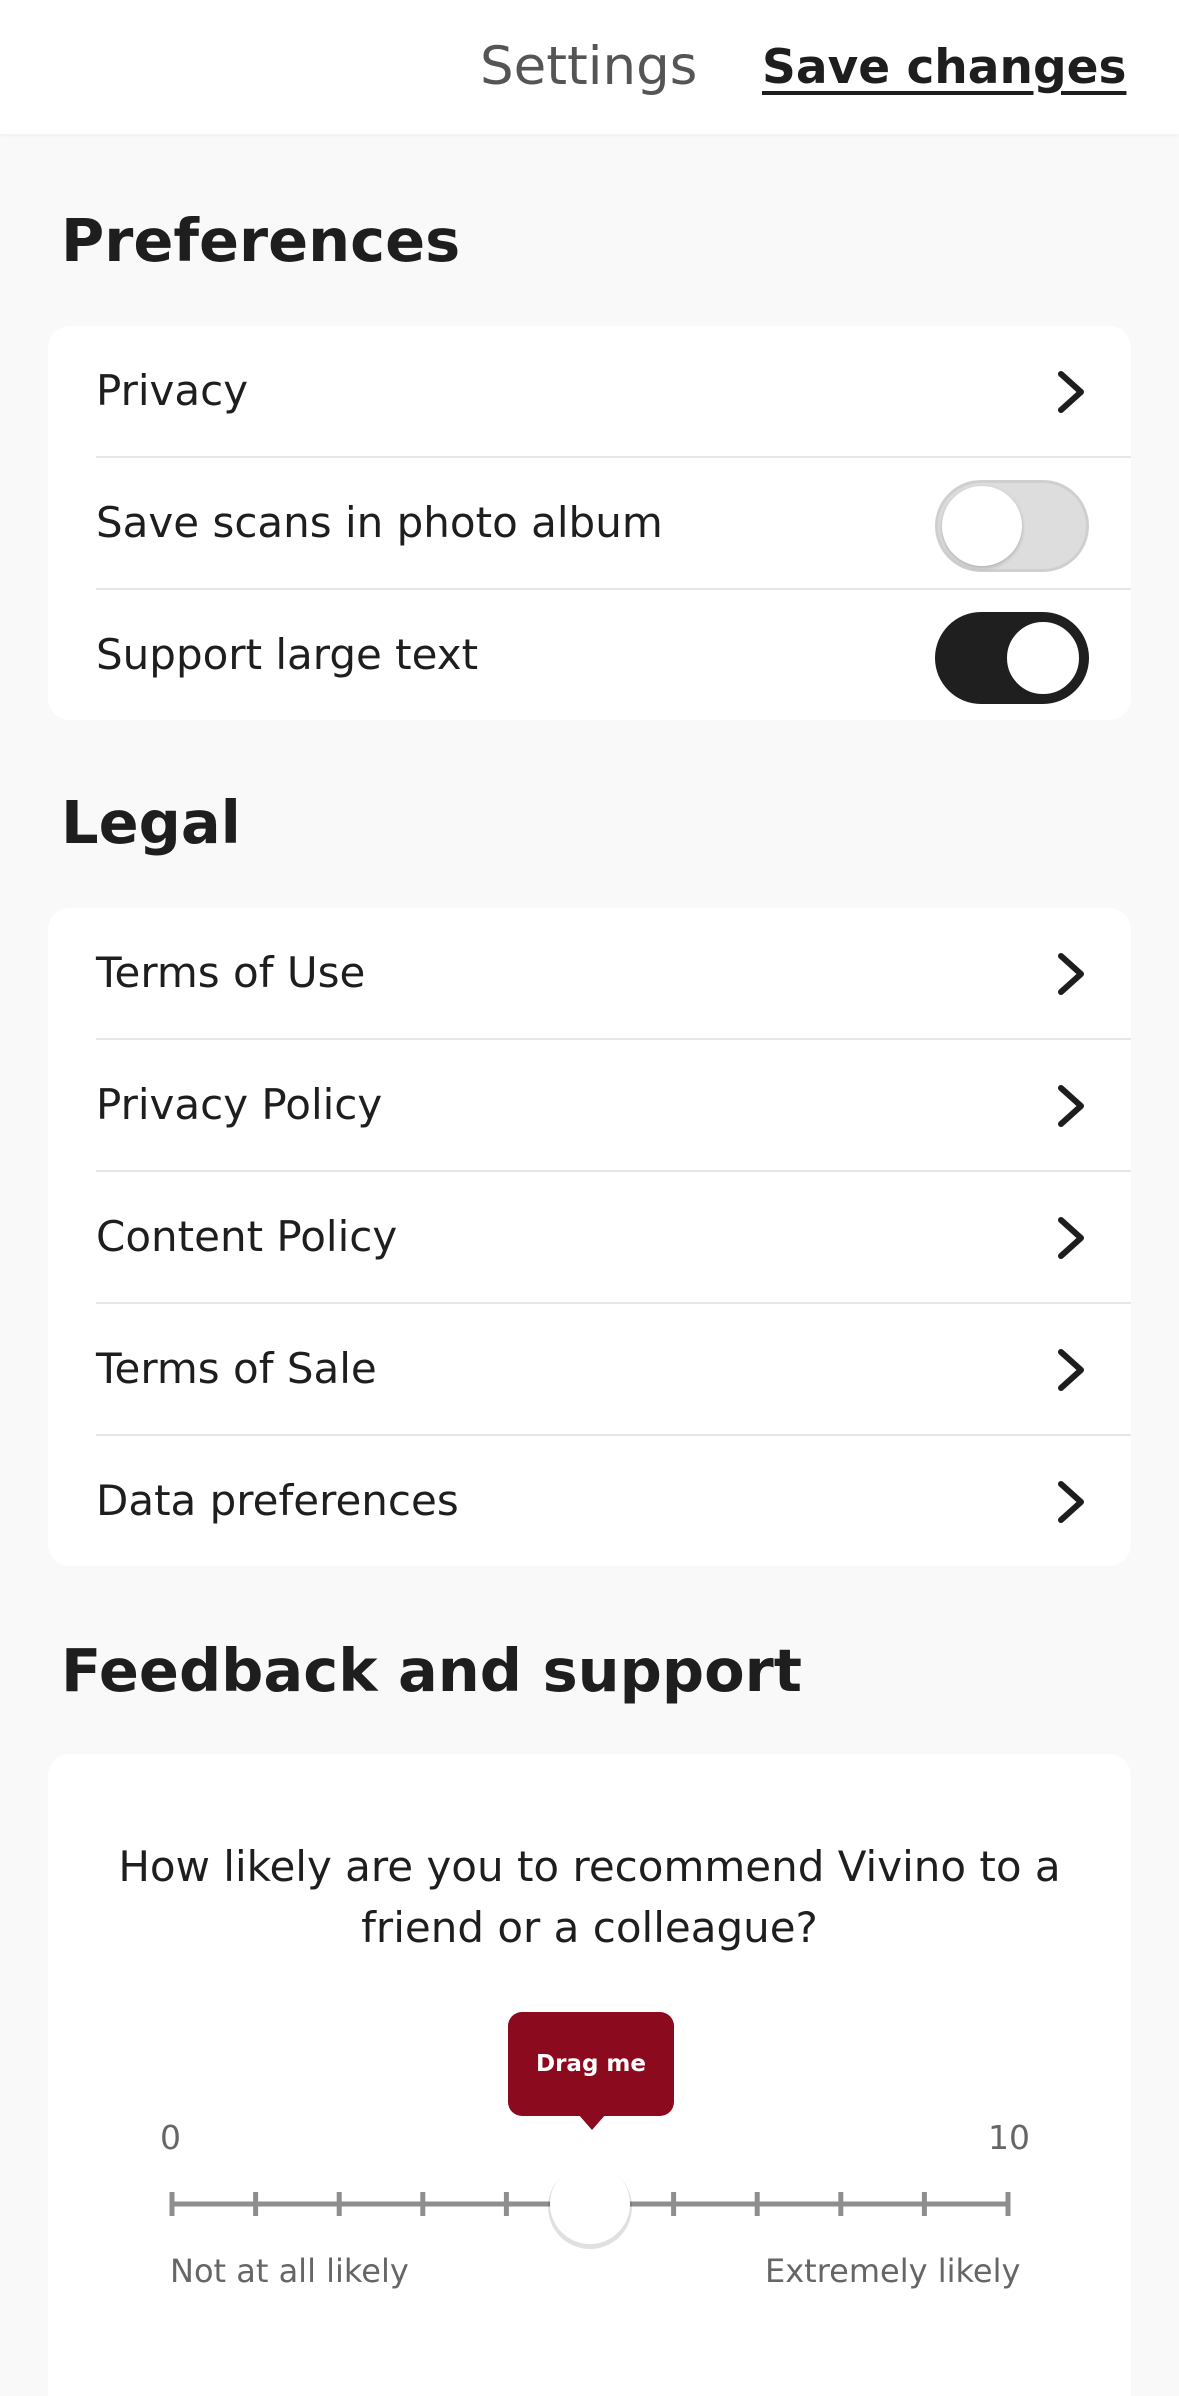 The width and height of the screenshot is (1179, 2396). I want to click on large-text-row: Support large text, so click(613, 656).